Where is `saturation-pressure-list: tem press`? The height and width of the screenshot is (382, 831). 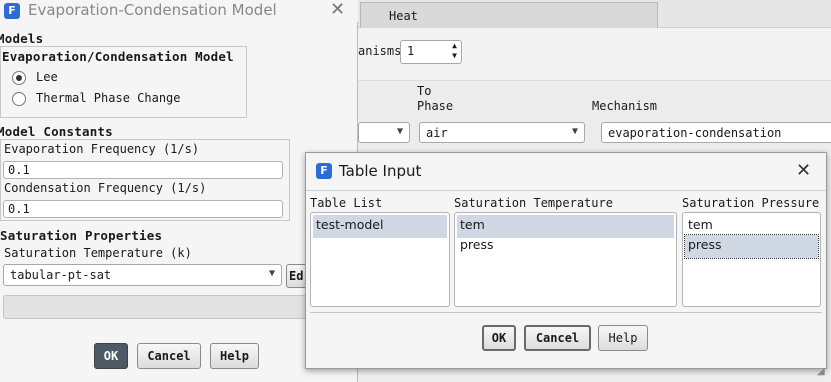
saturation-pressure-list: tem press is located at coordinates (751, 259).